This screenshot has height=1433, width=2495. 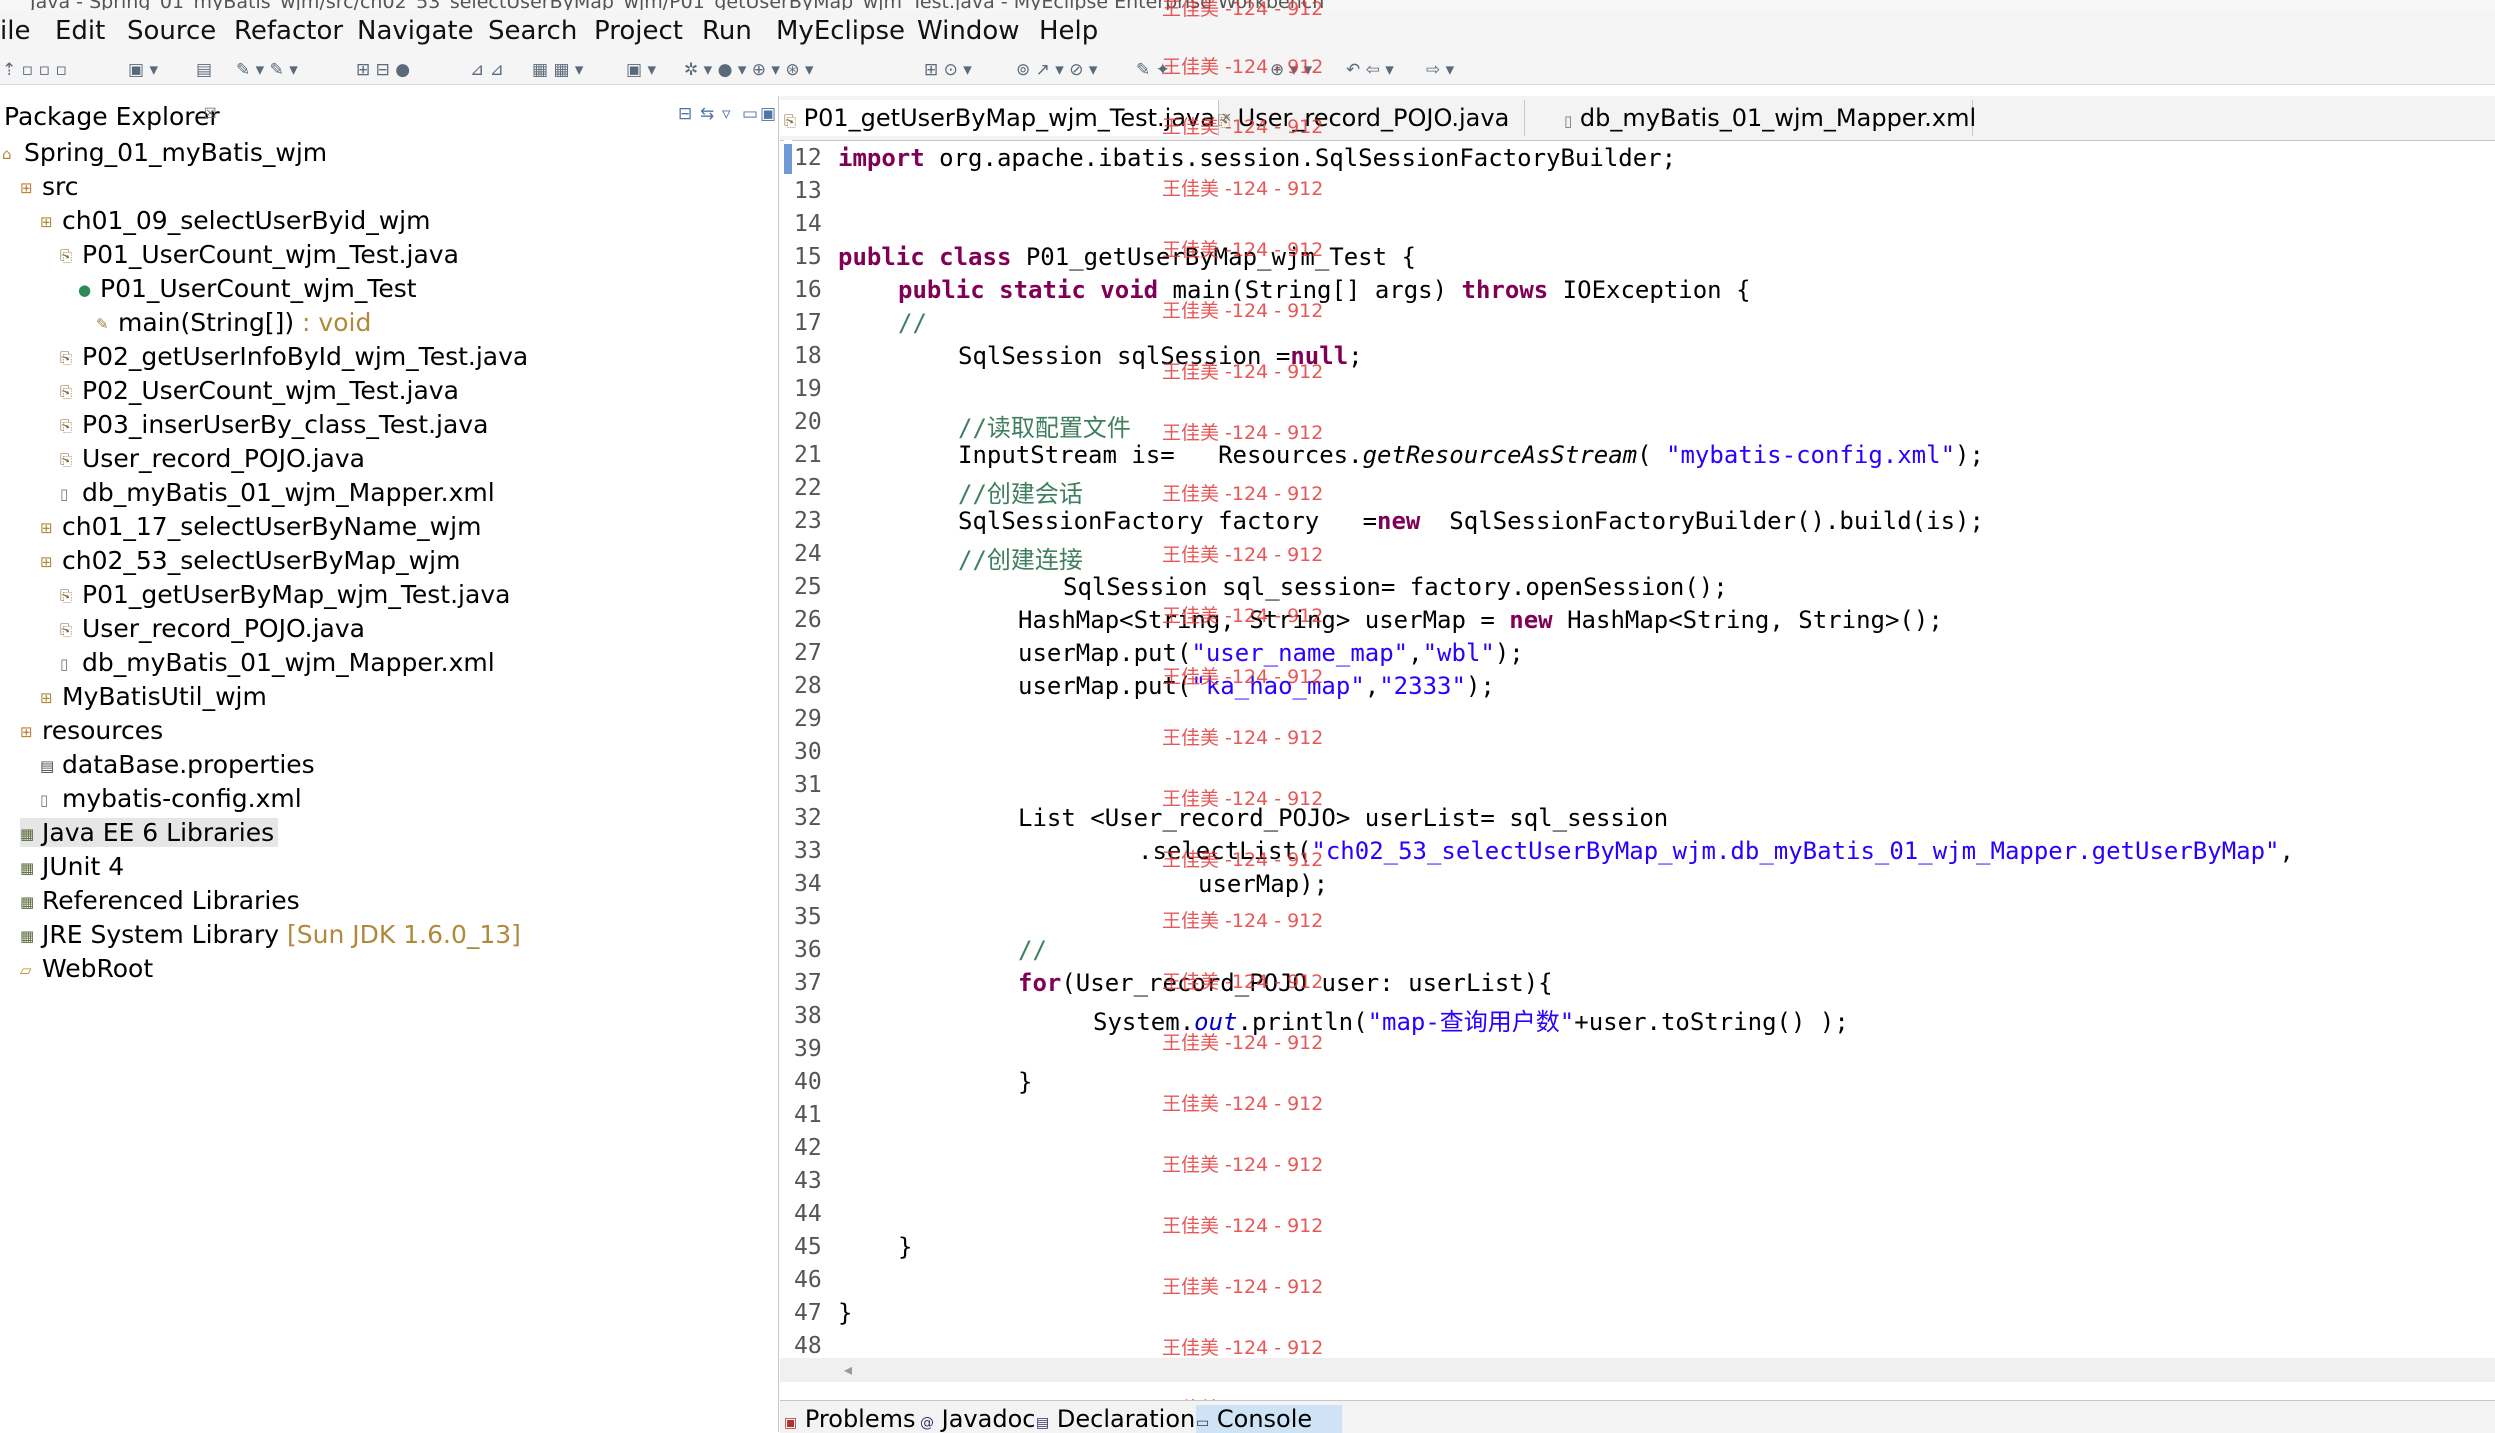 What do you see at coordinates (808, 1346) in the screenshot?
I see `line-number: 48` at bounding box center [808, 1346].